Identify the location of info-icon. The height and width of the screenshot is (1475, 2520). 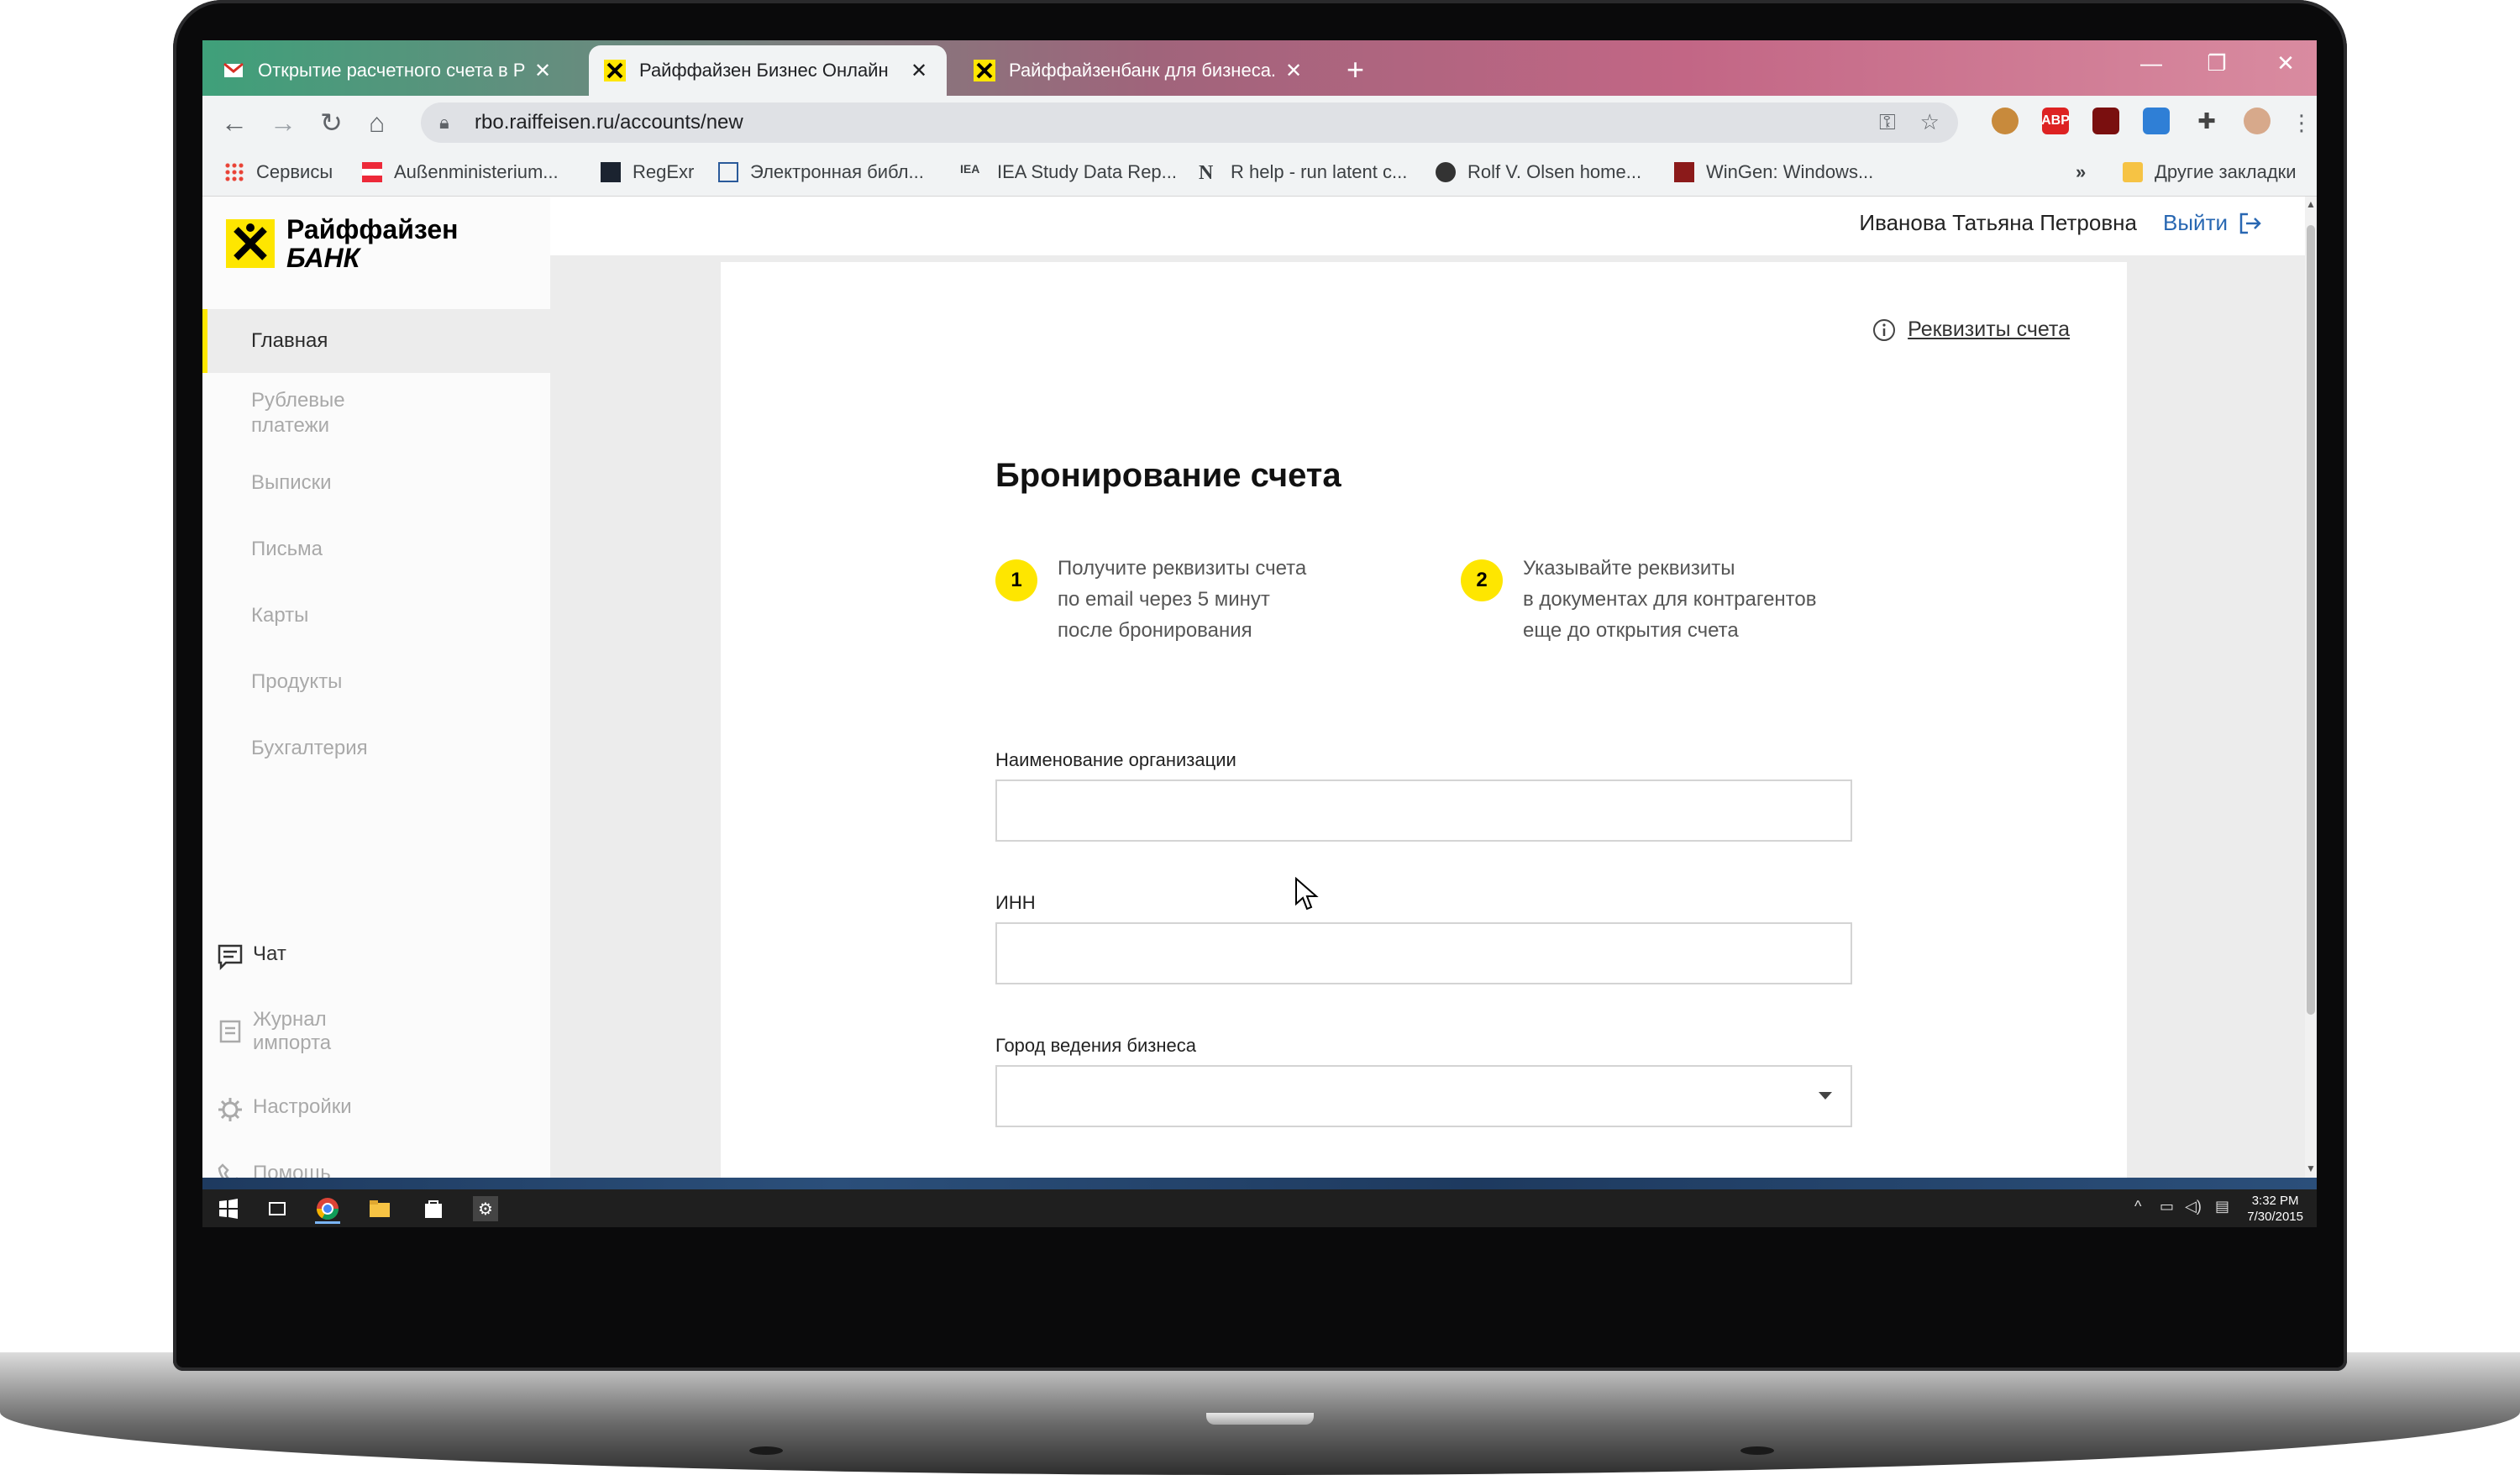
(1884, 329).